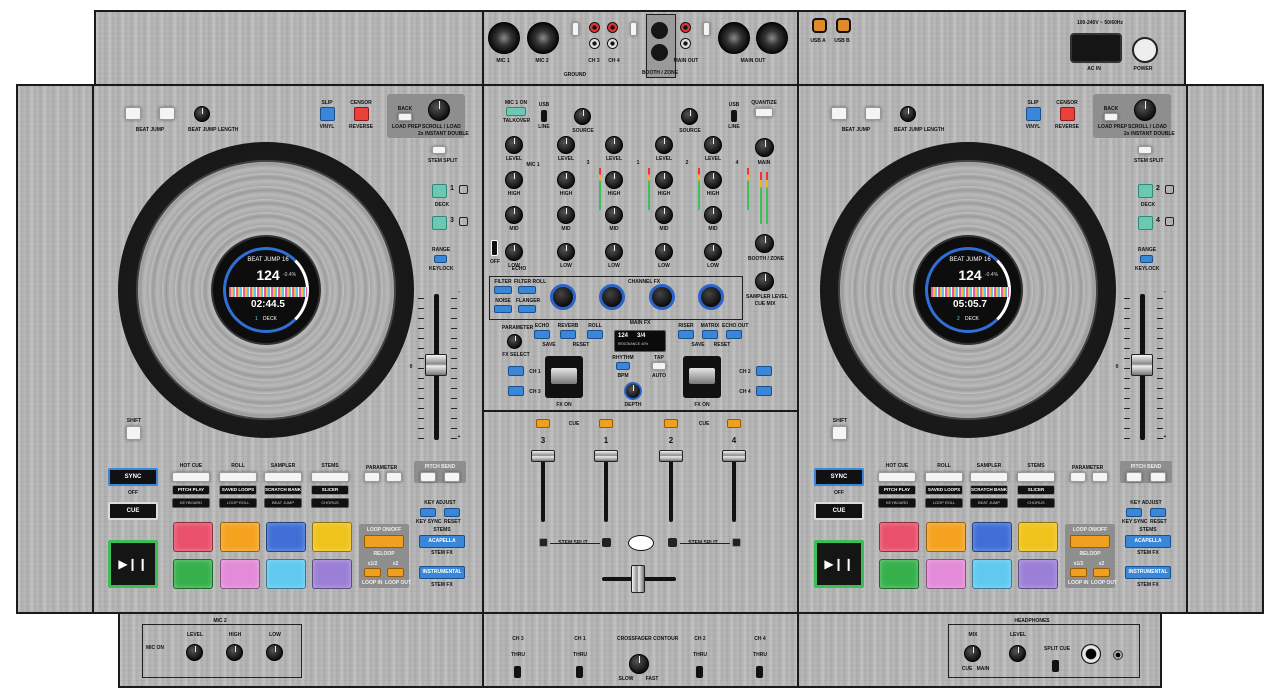  I want to click on ch4-high-knob, so click(713, 180).